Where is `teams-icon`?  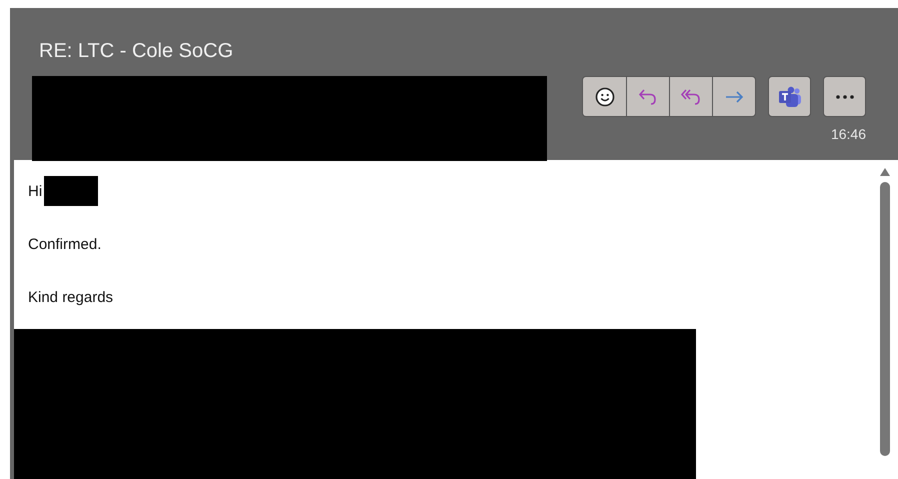
teams-icon is located at coordinates (790, 97).